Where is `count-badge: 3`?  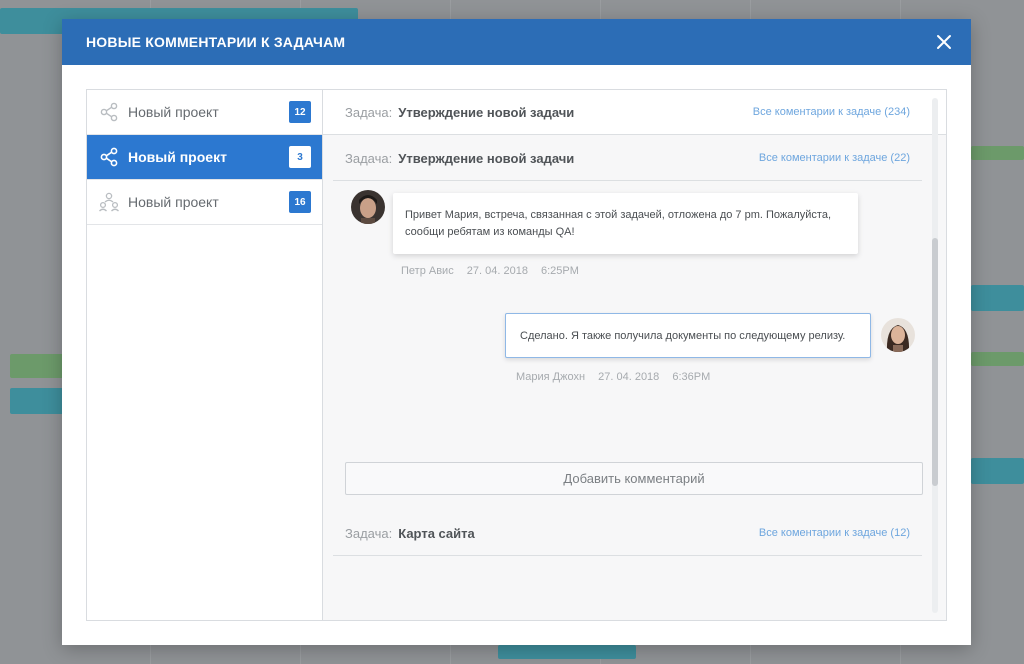 count-badge: 3 is located at coordinates (300, 157).